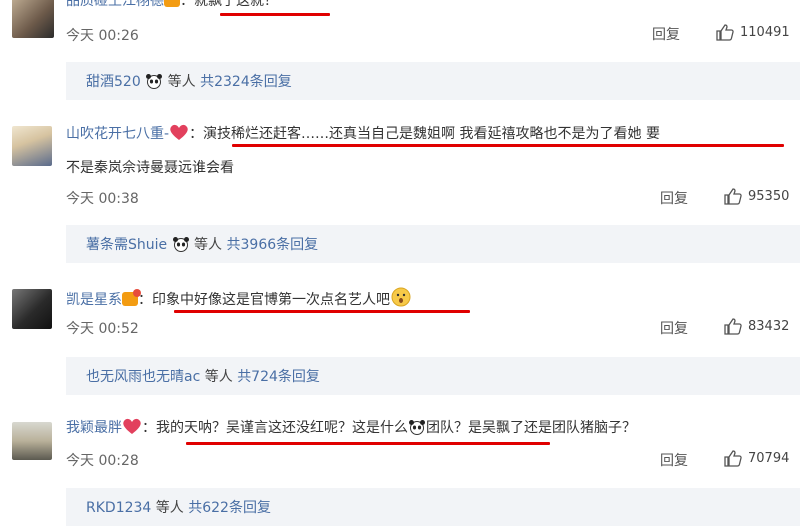 Image resolution: width=800 pixels, height=531 pixels. Describe the element at coordinates (113, 82) in the screenshot. I see `reply-names: 甜酒520` at that location.